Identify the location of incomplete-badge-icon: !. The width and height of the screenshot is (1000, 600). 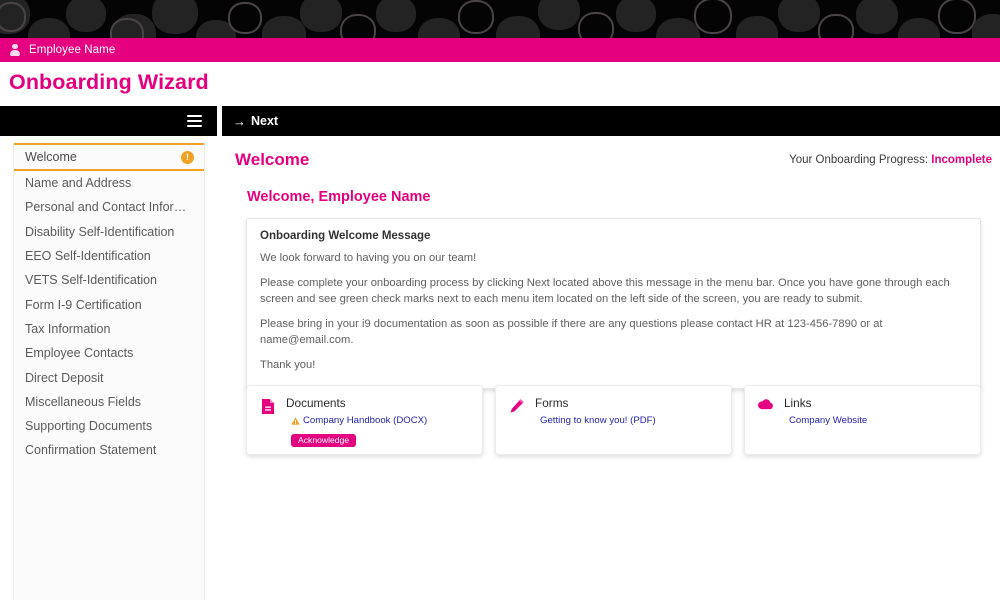
(187, 157).